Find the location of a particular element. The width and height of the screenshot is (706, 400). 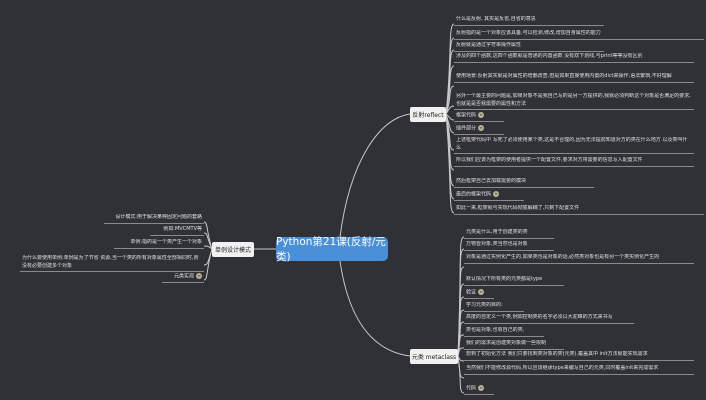

singleton-item-2: 例如:MVCMTV等 is located at coordinates (177, 231).